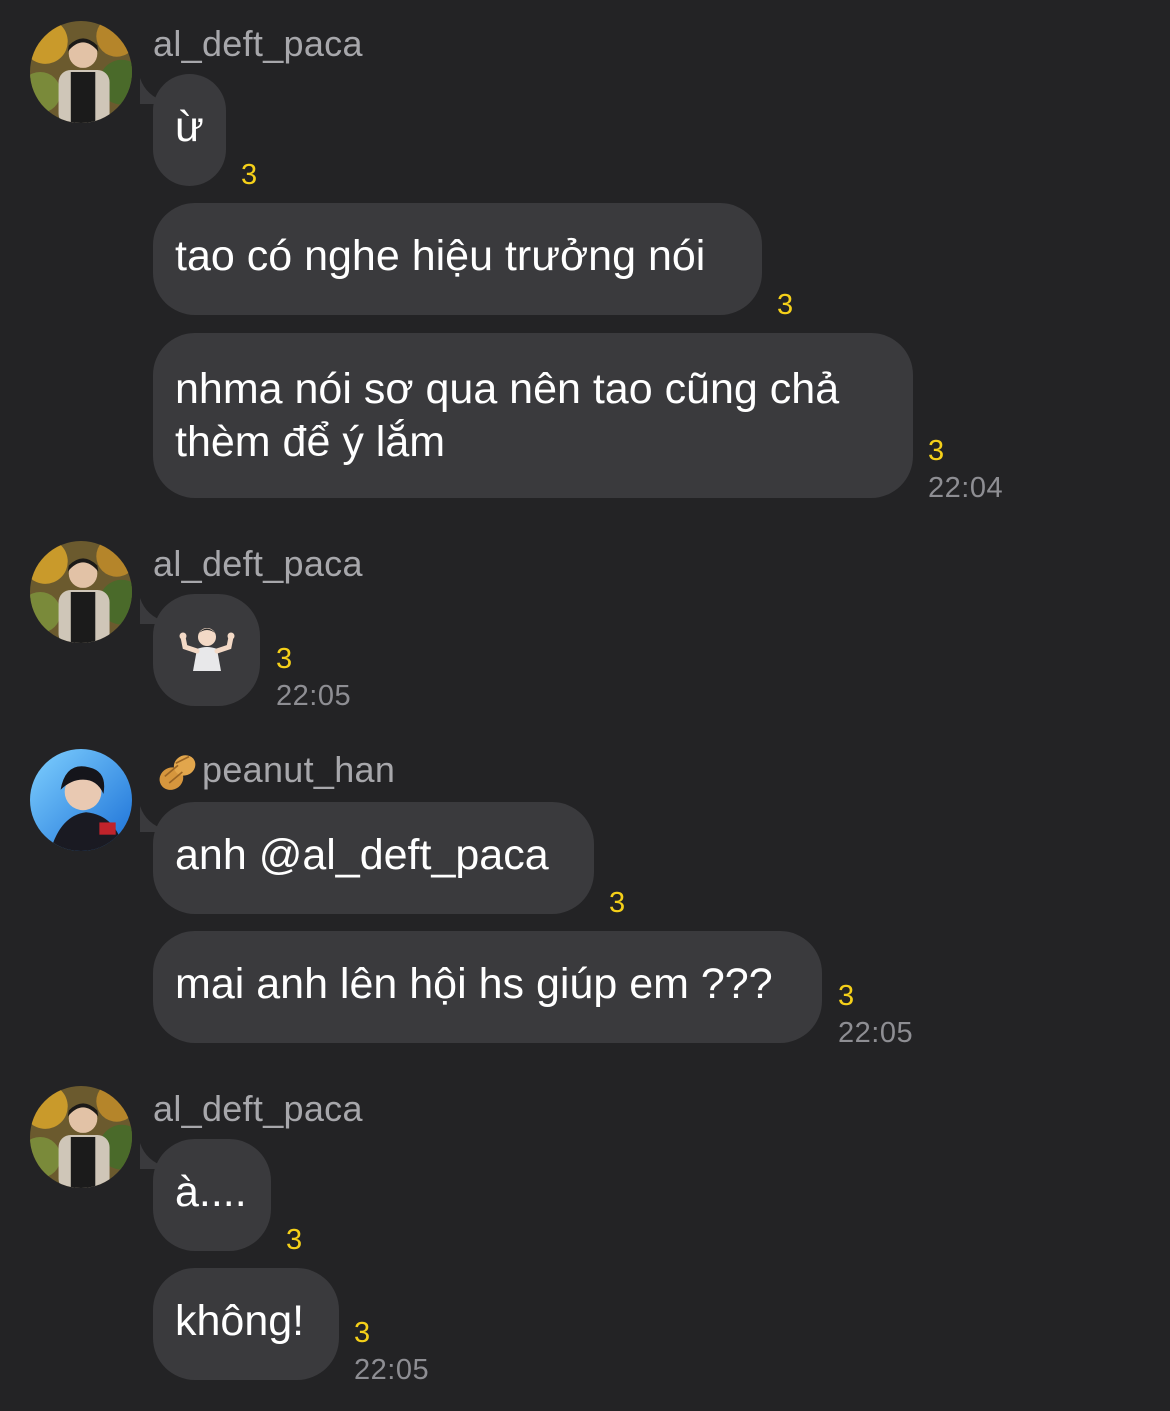 The width and height of the screenshot is (1170, 1411). Describe the element at coordinates (362, 855) in the screenshot. I see `message-text: anh @al_deft_paca` at that location.